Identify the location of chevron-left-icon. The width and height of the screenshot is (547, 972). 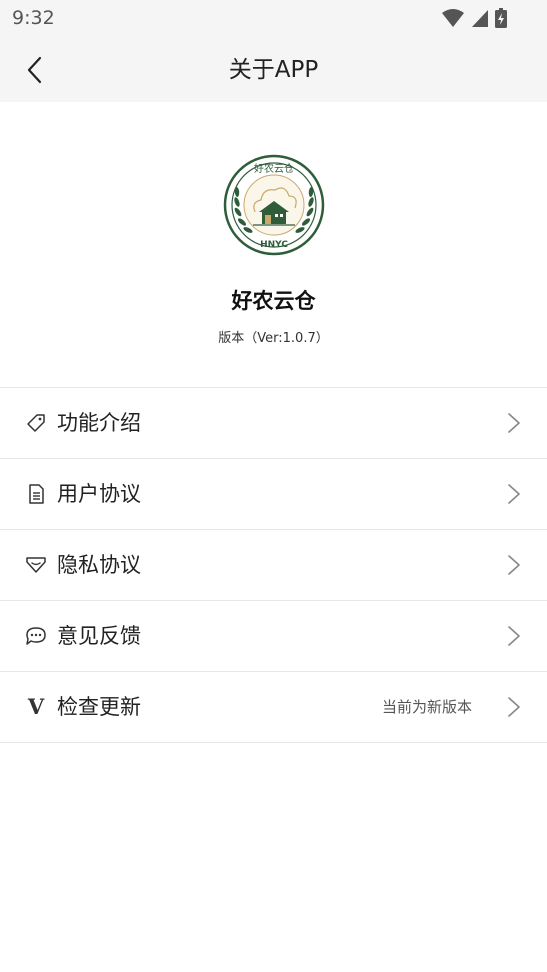
(34, 70).